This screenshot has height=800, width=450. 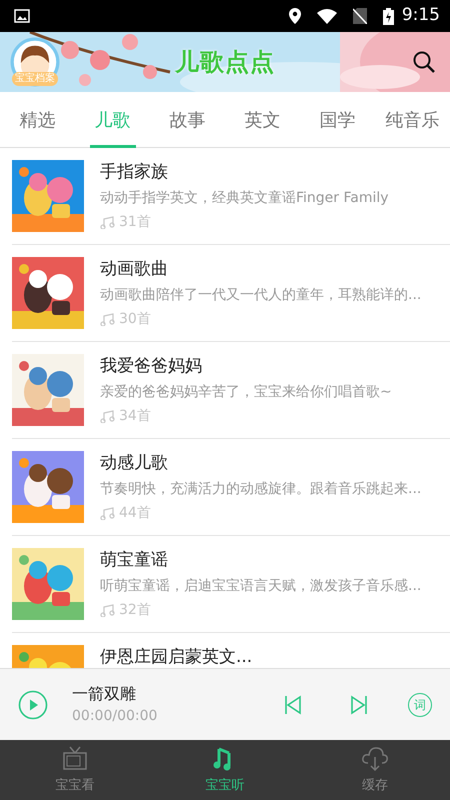 I want to click on album-row: 动感儿歌 节奏明快，充满活力的动感旋律。跟着音乐跳起来... 44首, so click(x=231, y=487).